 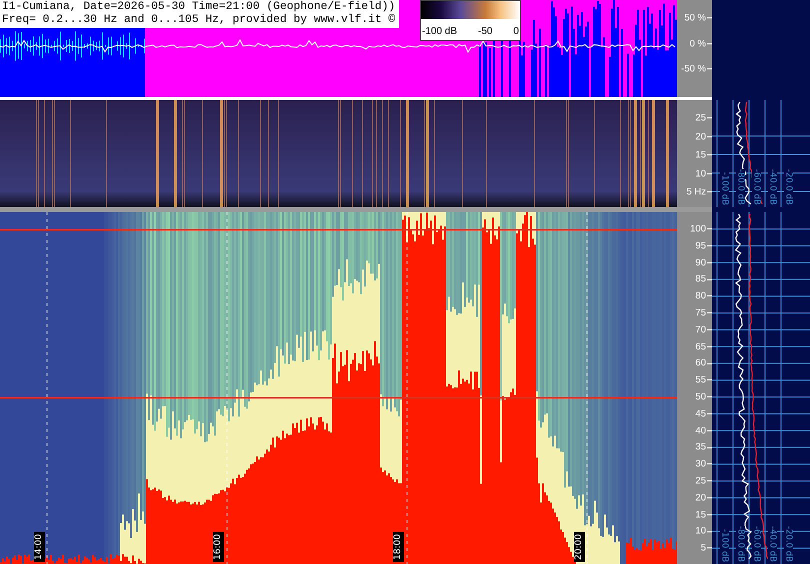 I want to click on time-label: 18:00, so click(x=398, y=547).